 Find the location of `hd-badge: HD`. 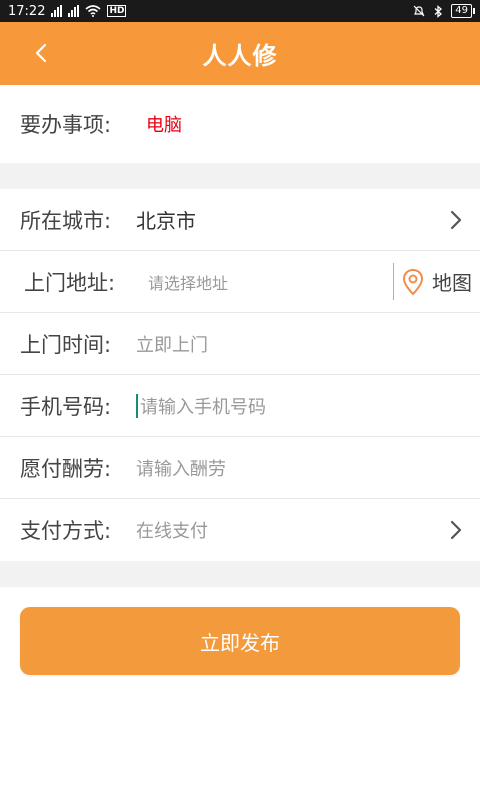

hd-badge: HD is located at coordinates (117, 11).